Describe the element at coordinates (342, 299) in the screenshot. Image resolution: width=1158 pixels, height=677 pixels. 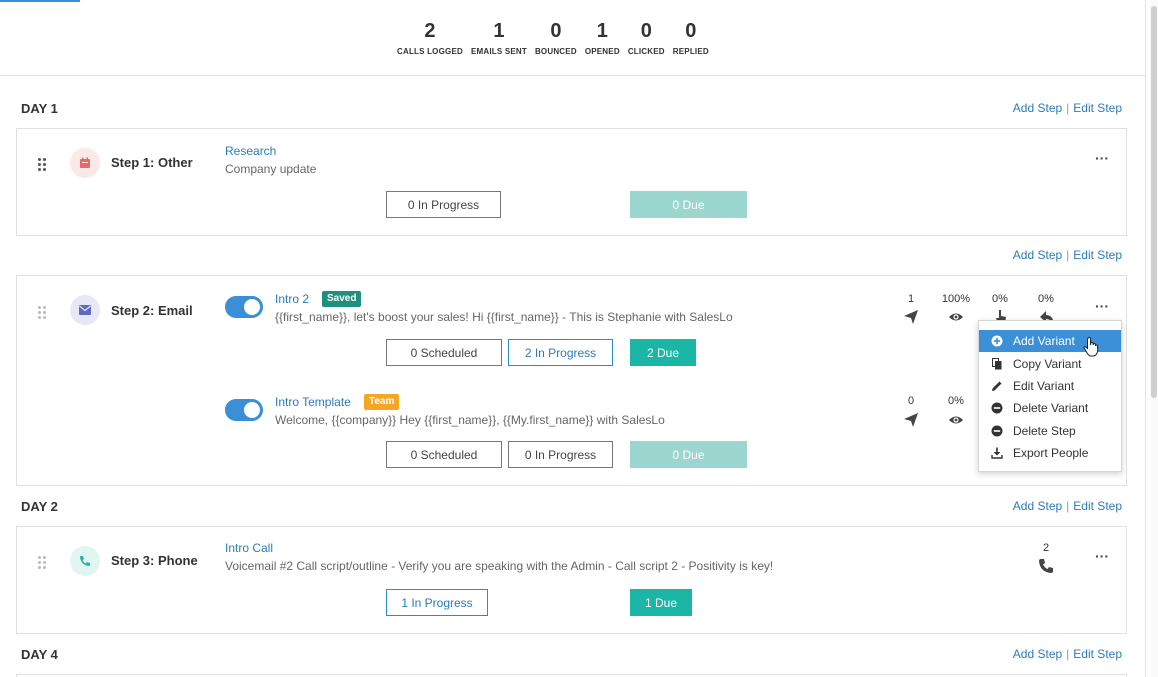
I see `saved-badge: Saved` at that location.